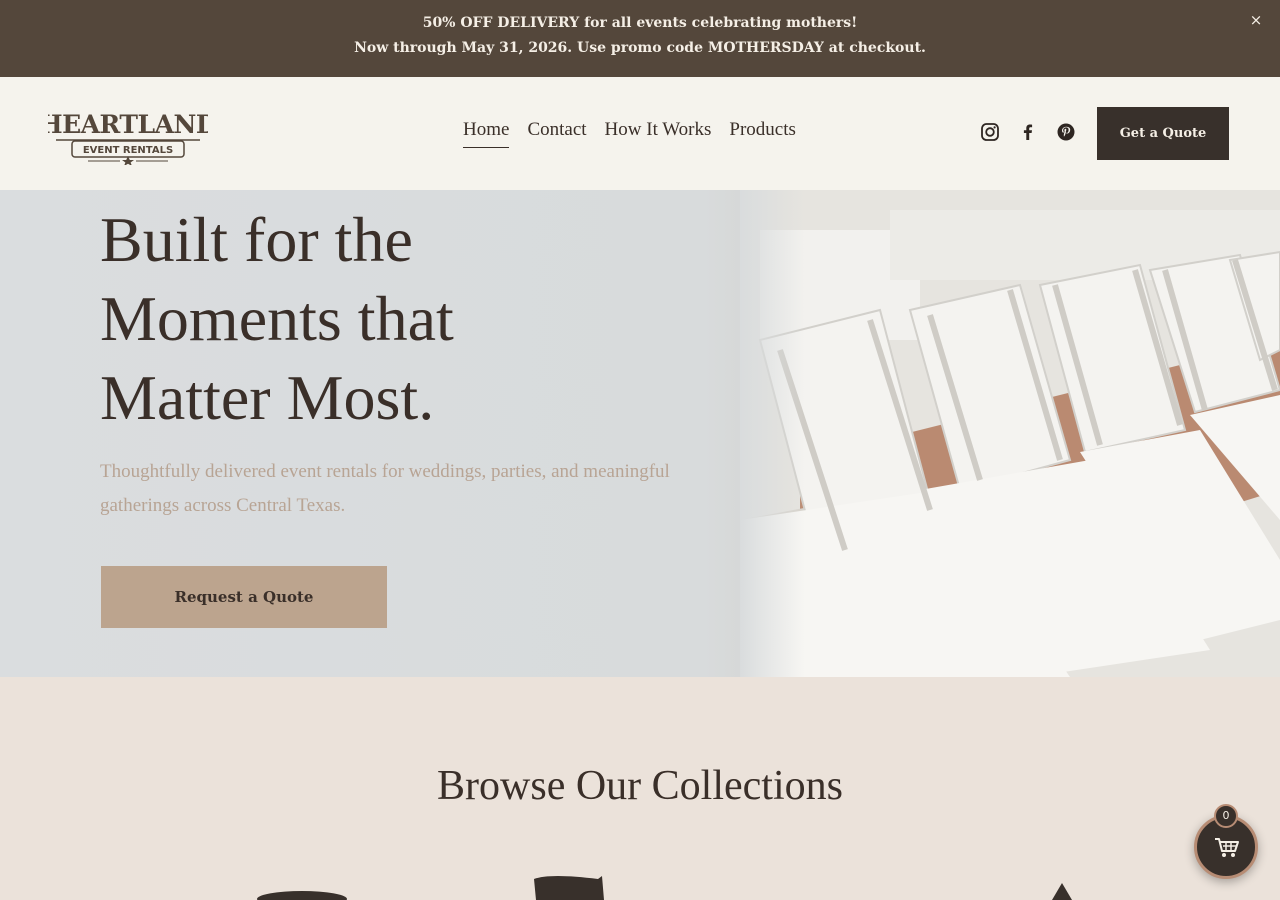  What do you see at coordinates (1066, 132) in the screenshot?
I see `pinterest-icon` at bounding box center [1066, 132].